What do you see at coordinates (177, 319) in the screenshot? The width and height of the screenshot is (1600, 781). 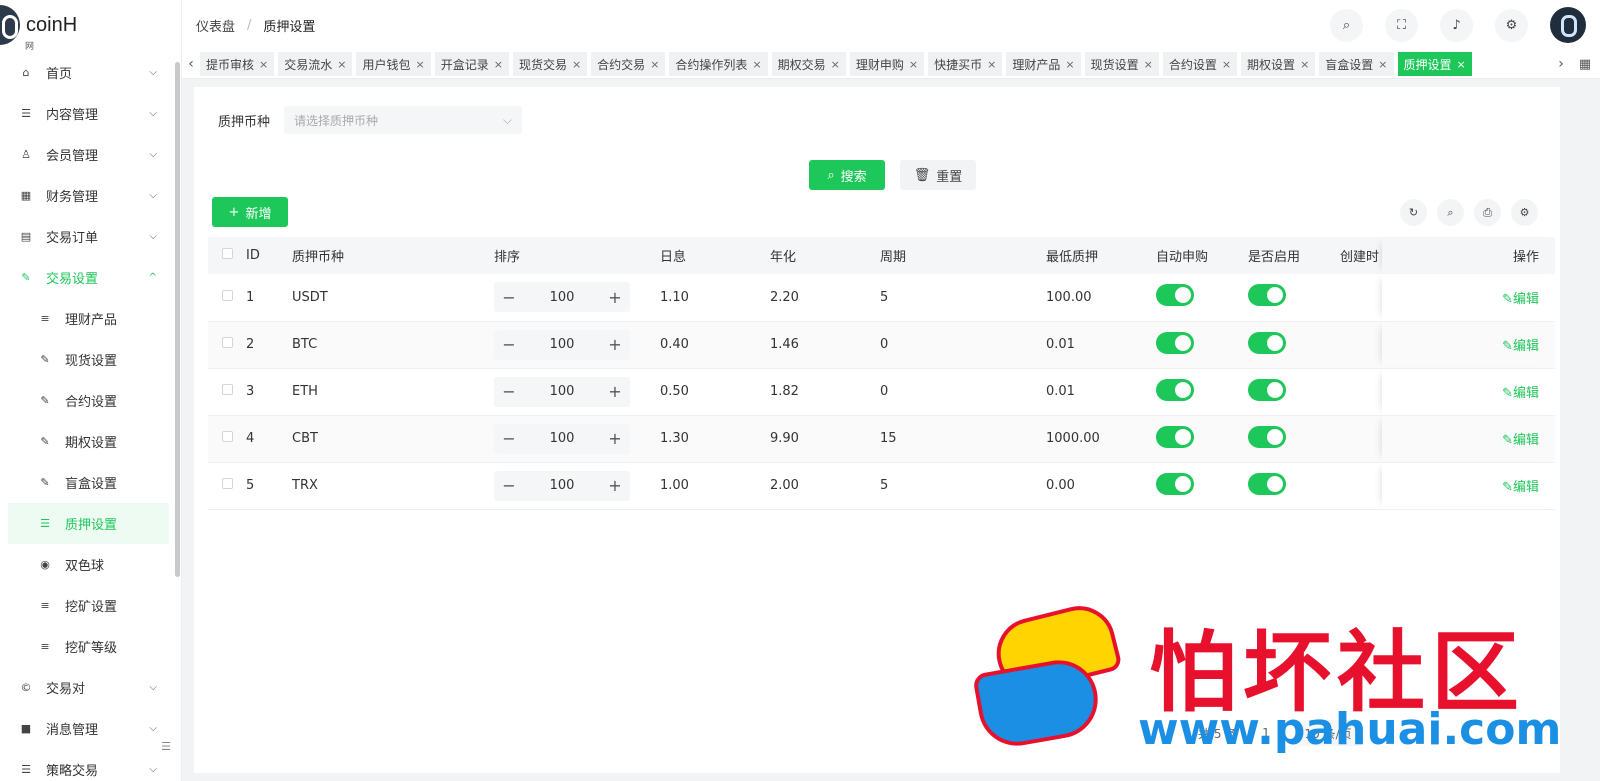 I see `sidebar-scrollbar` at bounding box center [177, 319].